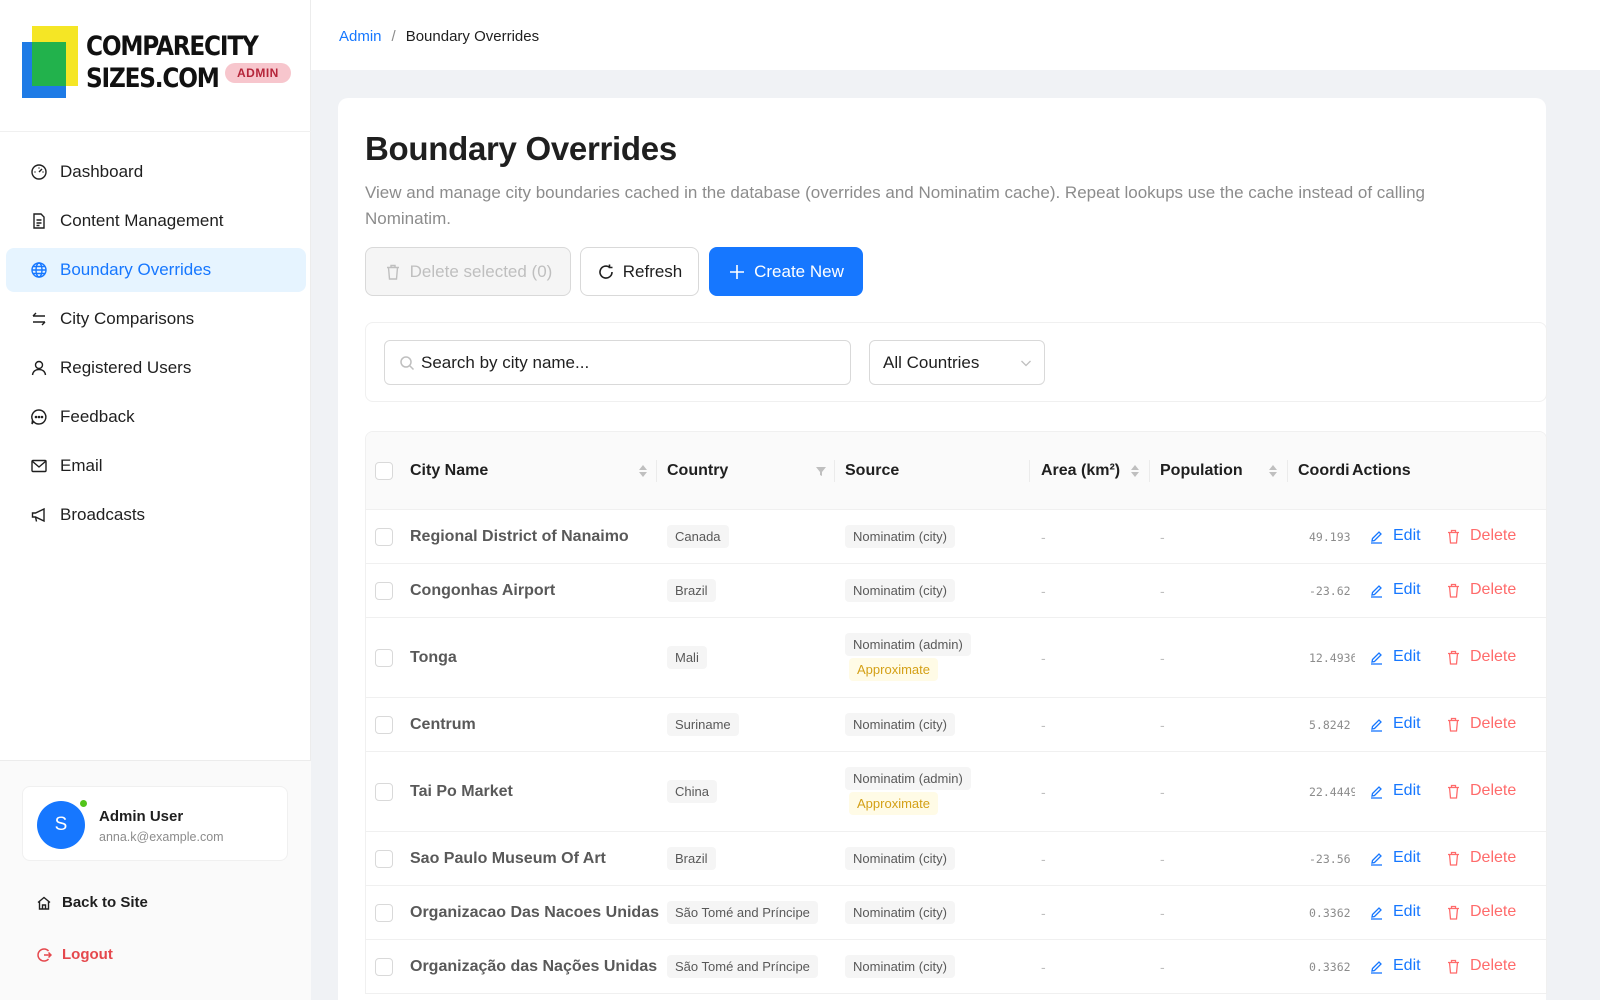  Describe the element at coordinates (156, 221) in the screenshot. I see `sidebar-item-content-management: Content Management` at that location.